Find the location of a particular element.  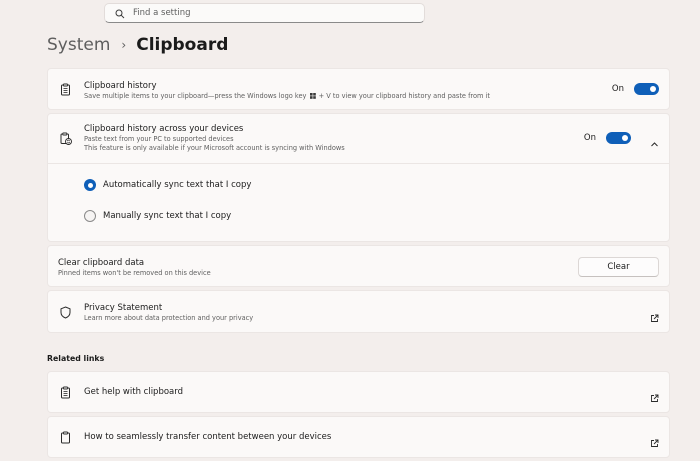

search-input is located at coordinates (273, 13).